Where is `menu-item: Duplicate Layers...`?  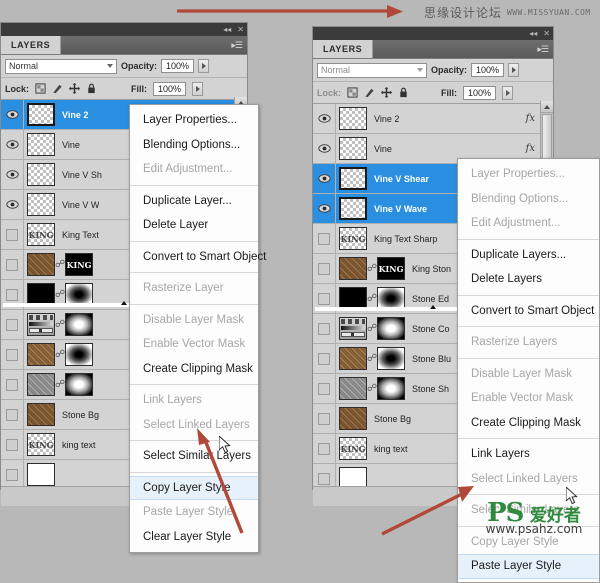 menu-item: Duplicate Layers... is located at coordinates (528, 255).